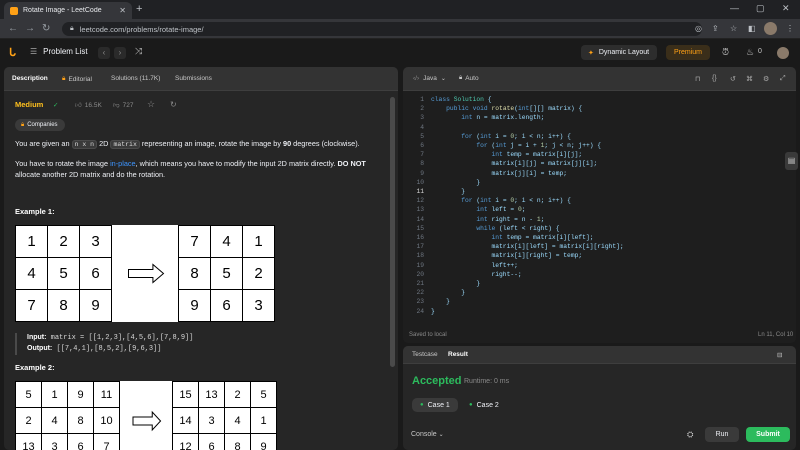 This screenshot has height=450, width=800. Describe the element at coordinates (749, 79) in the screenshot. I see `shortcut-icon: ⌘` at that location.